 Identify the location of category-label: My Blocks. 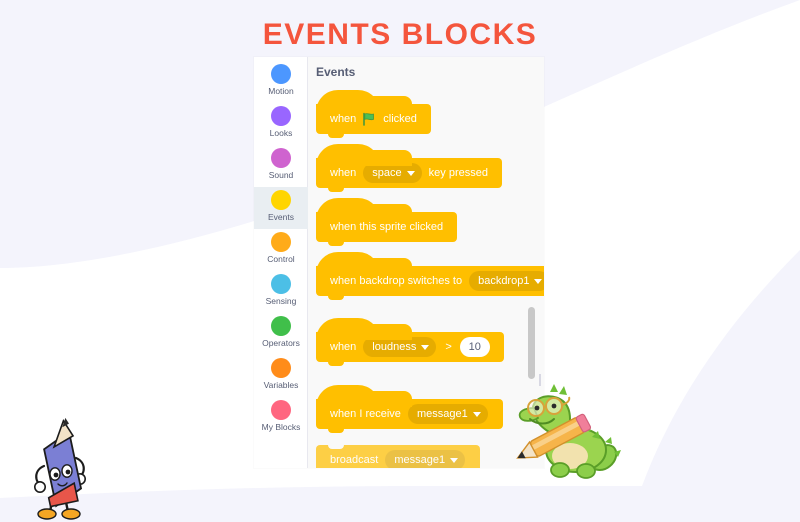
(281, 427).